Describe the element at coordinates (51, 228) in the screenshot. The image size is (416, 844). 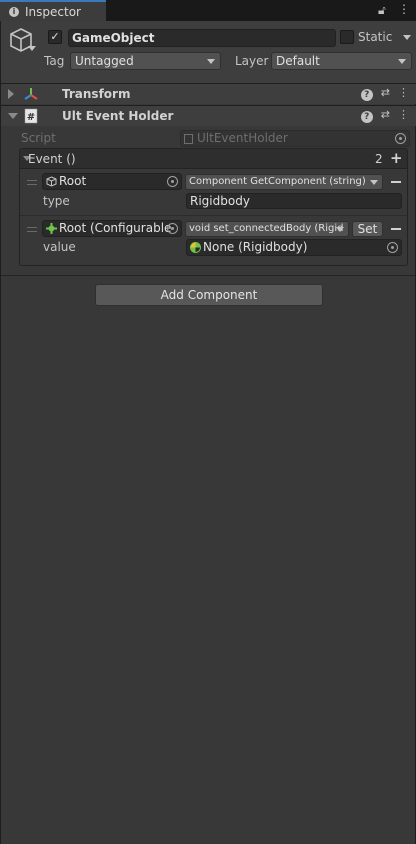
I see `configurable-joint-icon` at that location.